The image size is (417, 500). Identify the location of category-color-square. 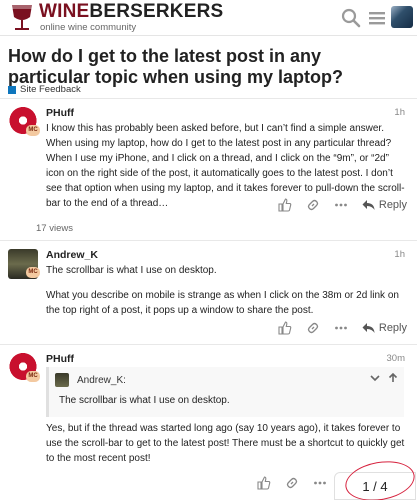
(12, 89).